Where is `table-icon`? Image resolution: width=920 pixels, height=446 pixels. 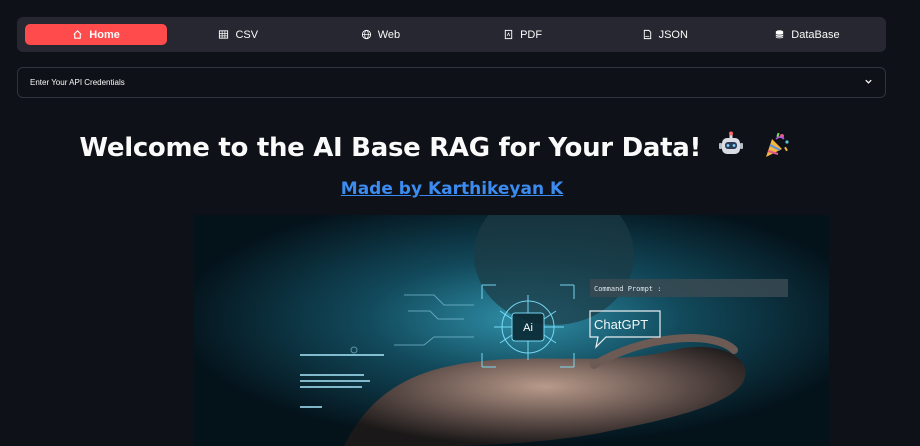
table-icon is located at coordinates (223, 34).